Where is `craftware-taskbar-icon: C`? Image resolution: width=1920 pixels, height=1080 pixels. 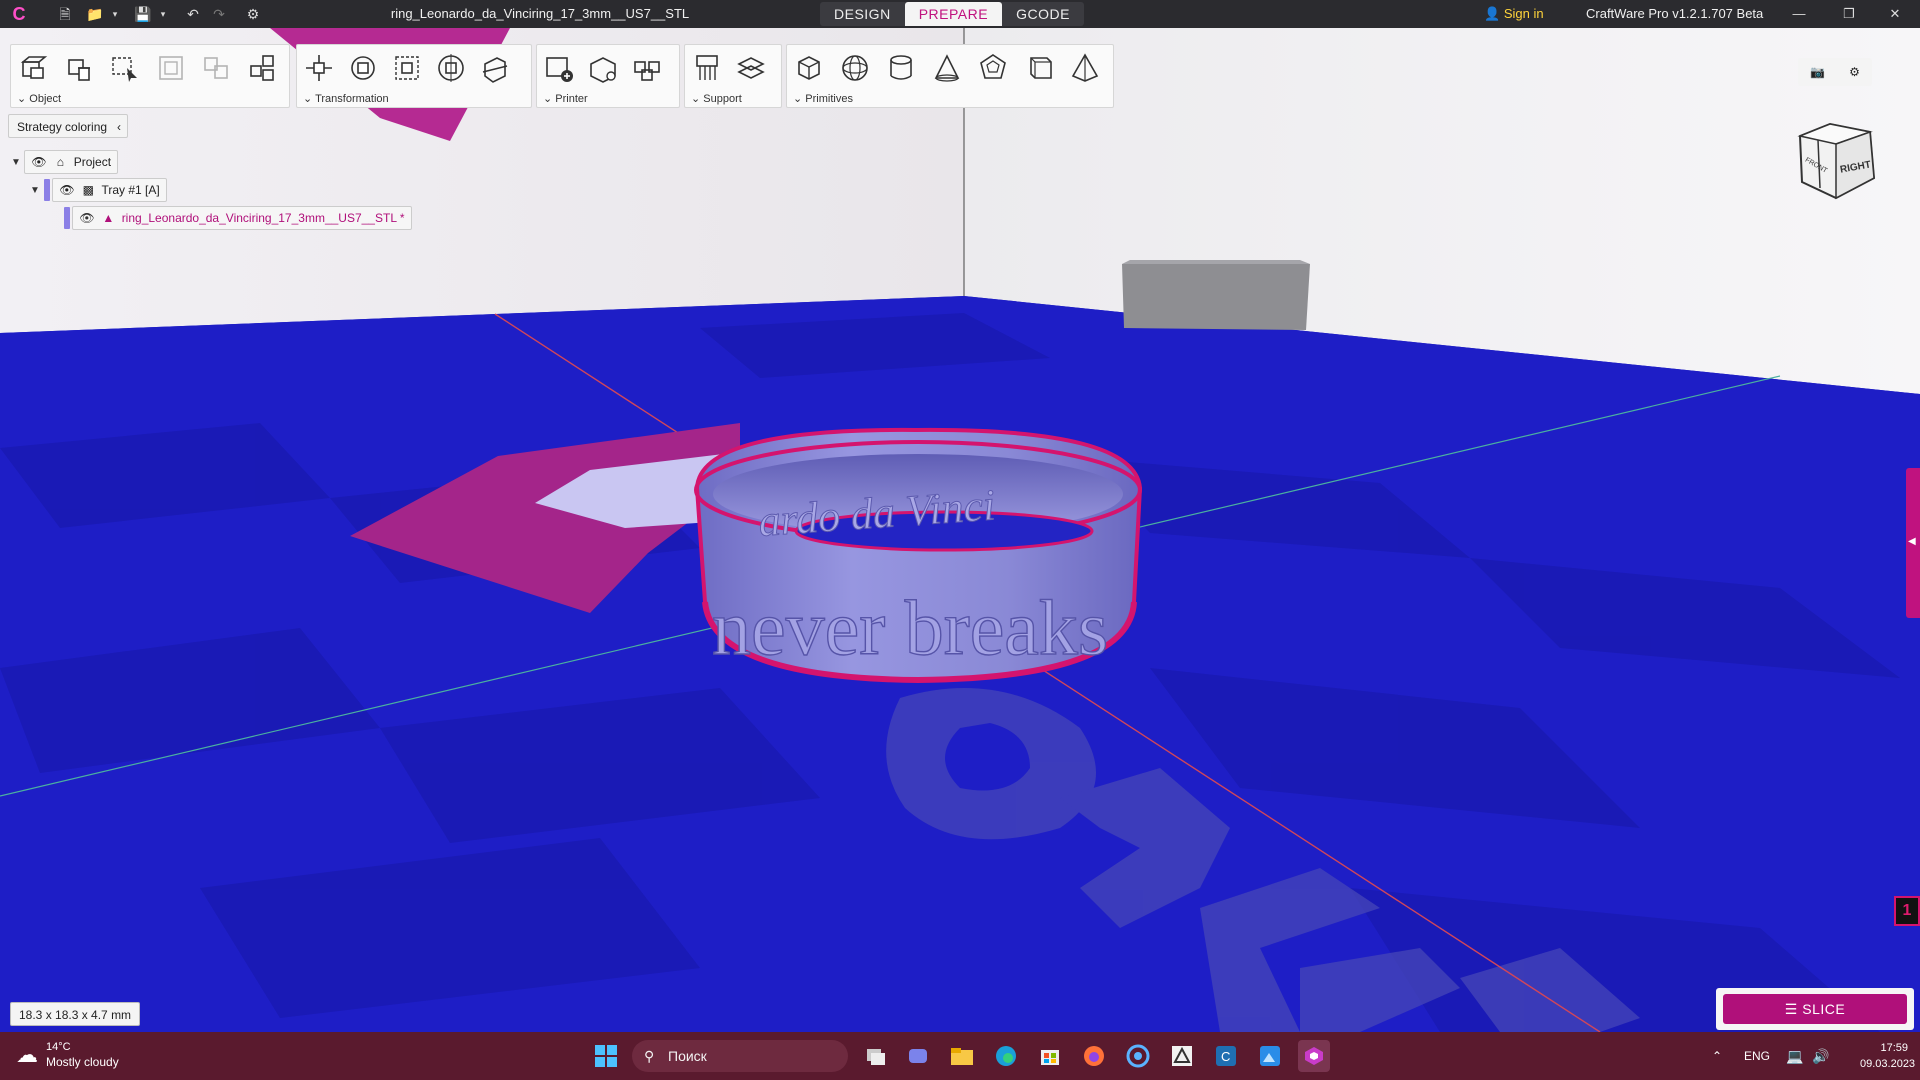 craftware-taskbar-icon: C is located at coordinates (1226, 1056).